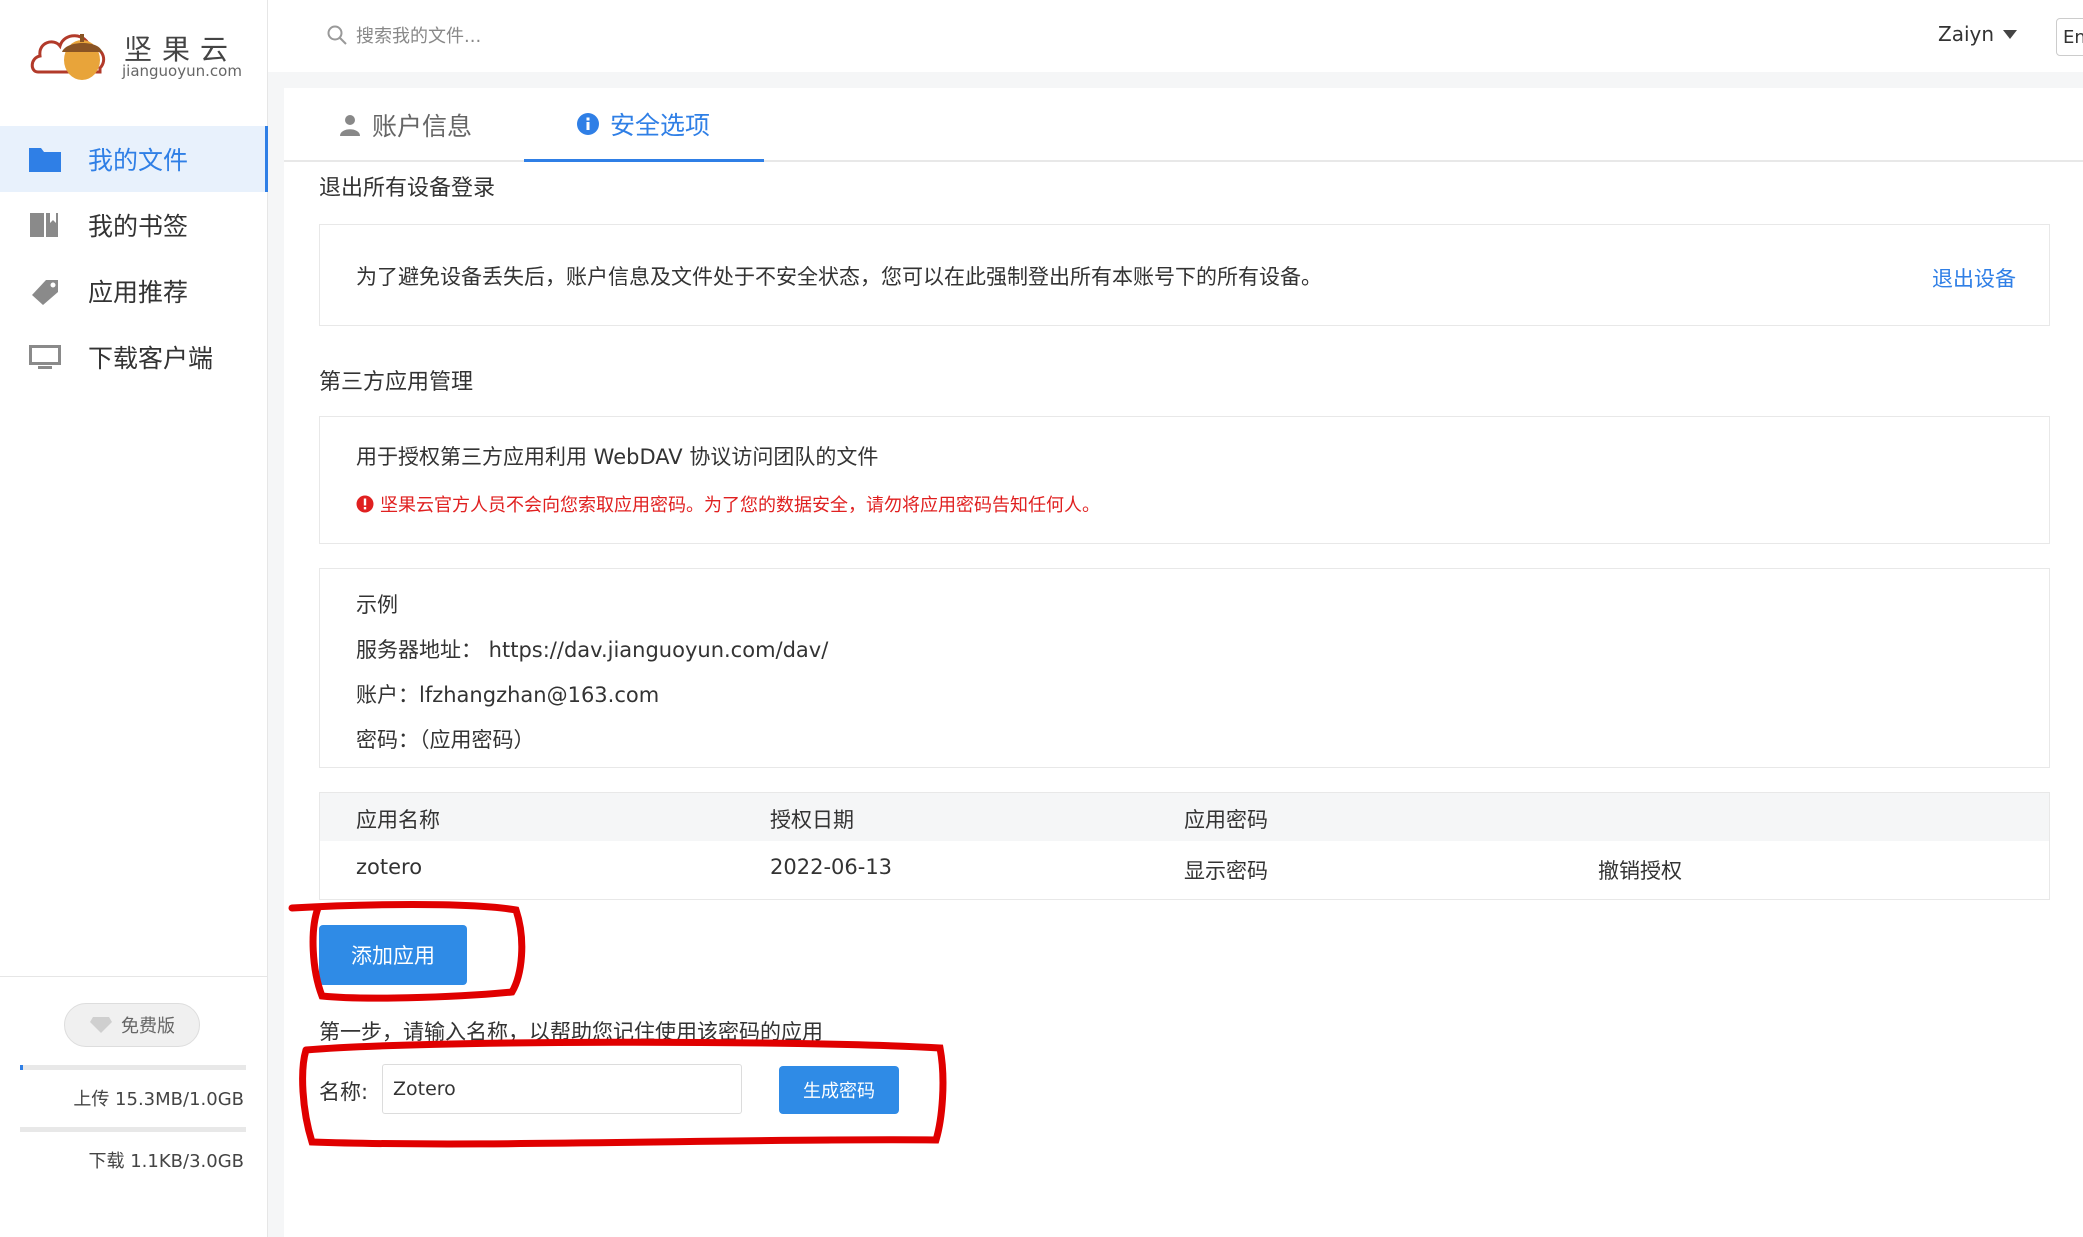 The width and height of the screenshot is (2083, 1237). What do you see at coordinates (1226, 820) in the screenshot?
I see `column-app-password: 应用密码` at bounding box center [1226, 820].